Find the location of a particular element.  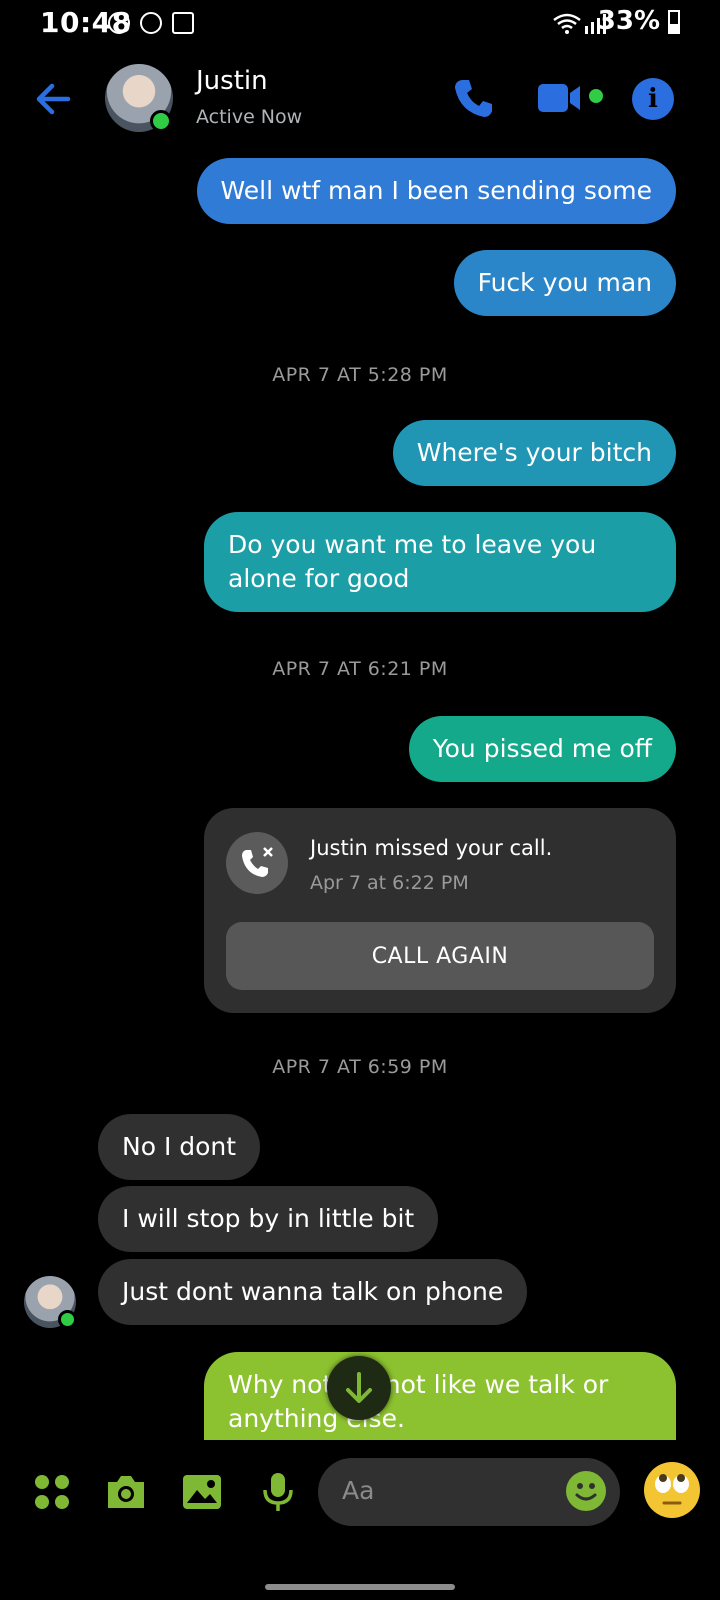

status-notification-icons is located at coordinates (151, 23).